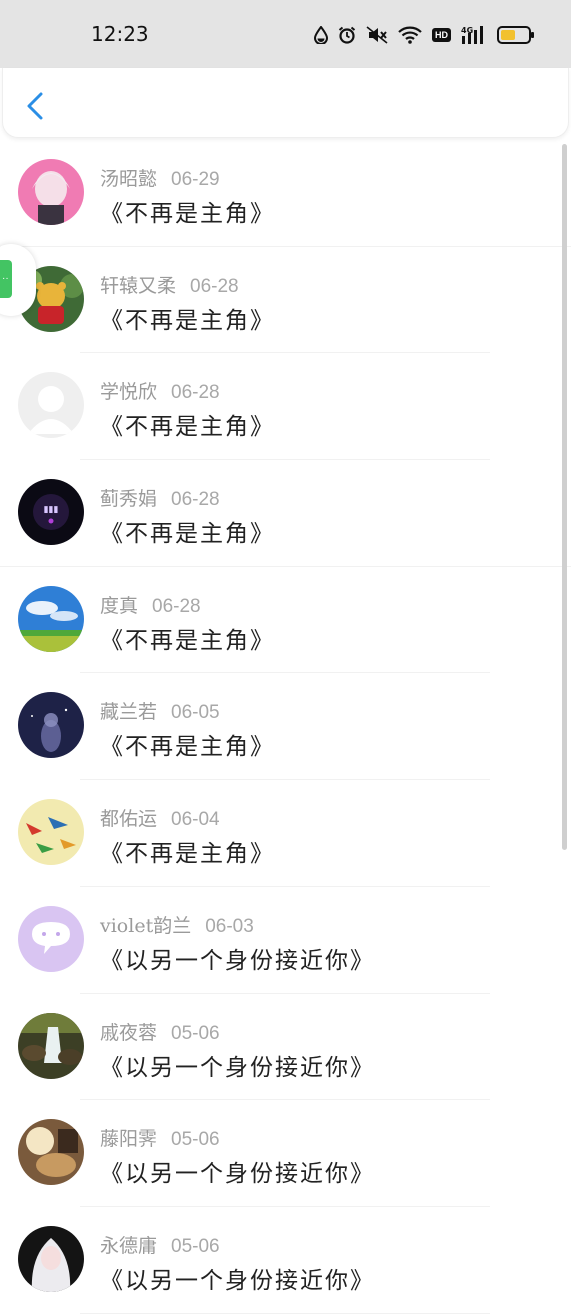 This screenshot has height=1314, width=571. I want to click on name-line: 轩辕又柔 06-28, so click(169, 284).